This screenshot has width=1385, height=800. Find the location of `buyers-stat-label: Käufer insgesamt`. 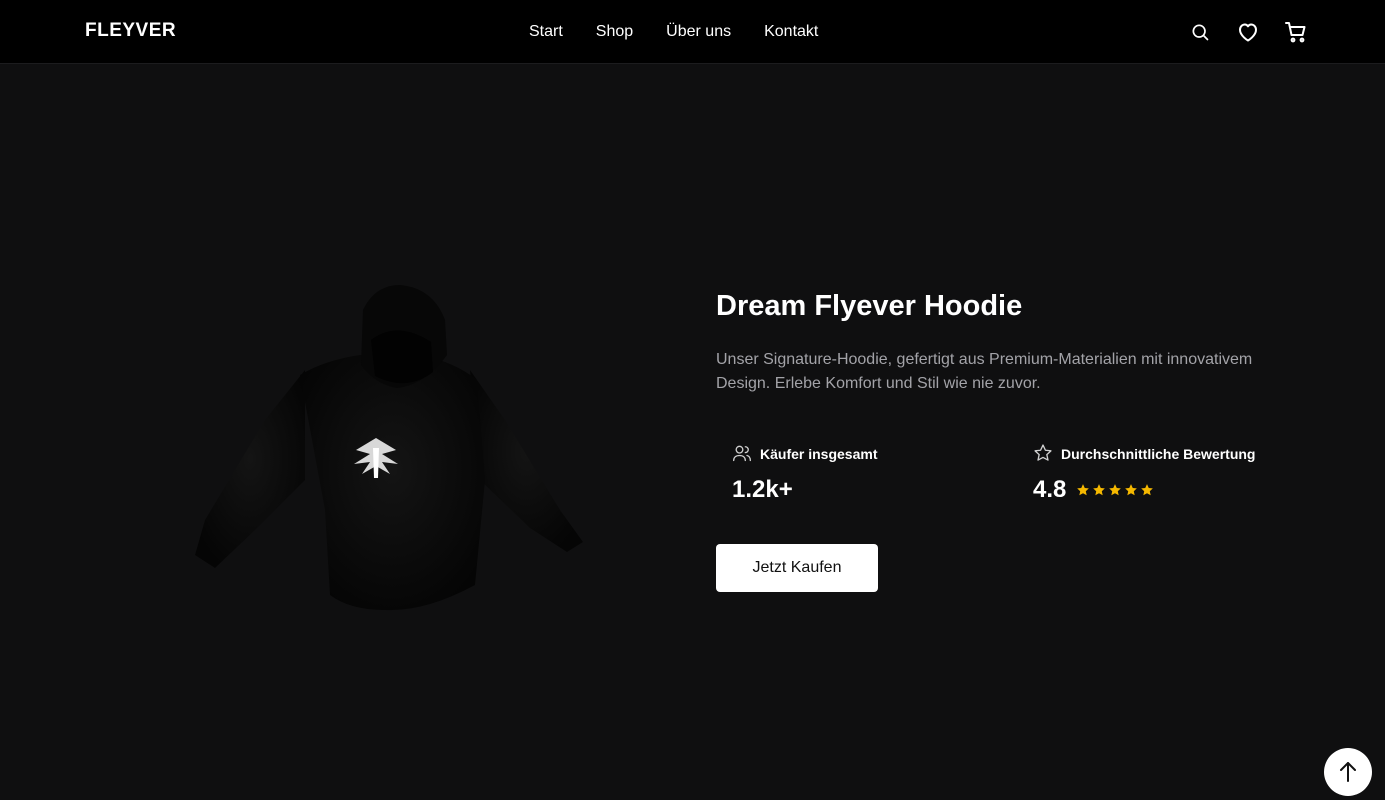

buyers-stat-label: Käufer insgesamt is located at coordinates (819, 454).